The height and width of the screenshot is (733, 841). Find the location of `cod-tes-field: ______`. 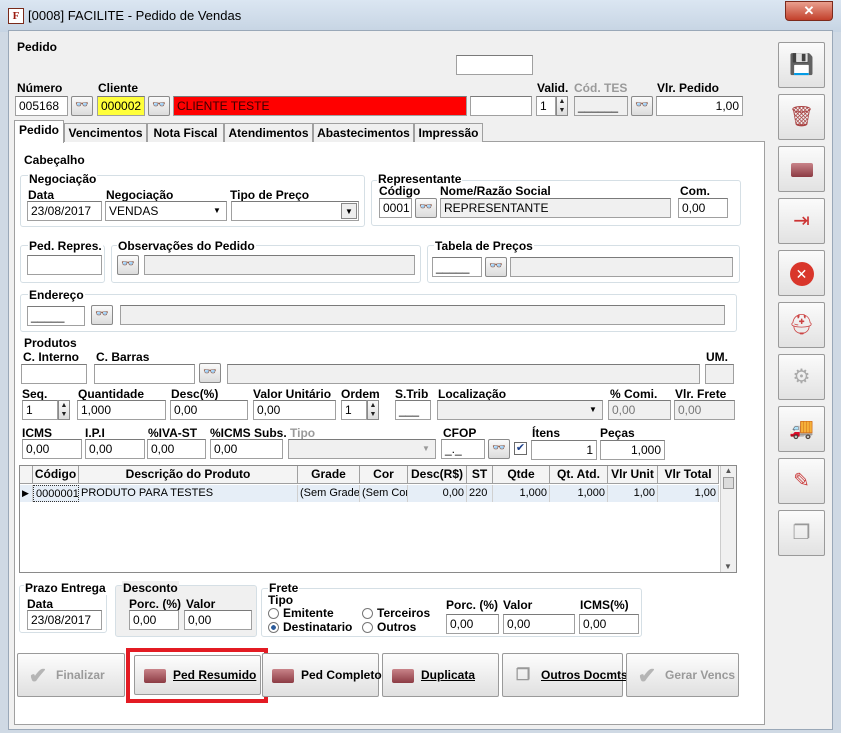

cod-tes-field: ______ is located at coordinates (601, 106).